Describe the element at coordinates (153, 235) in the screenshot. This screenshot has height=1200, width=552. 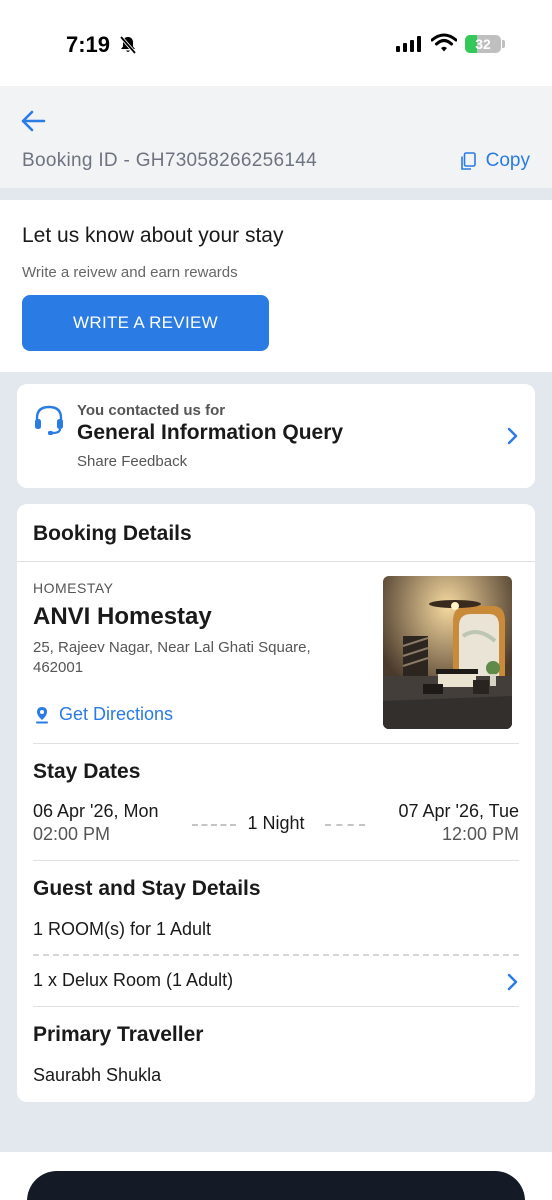
I see `review-title: Let us know about your stay` at that location.